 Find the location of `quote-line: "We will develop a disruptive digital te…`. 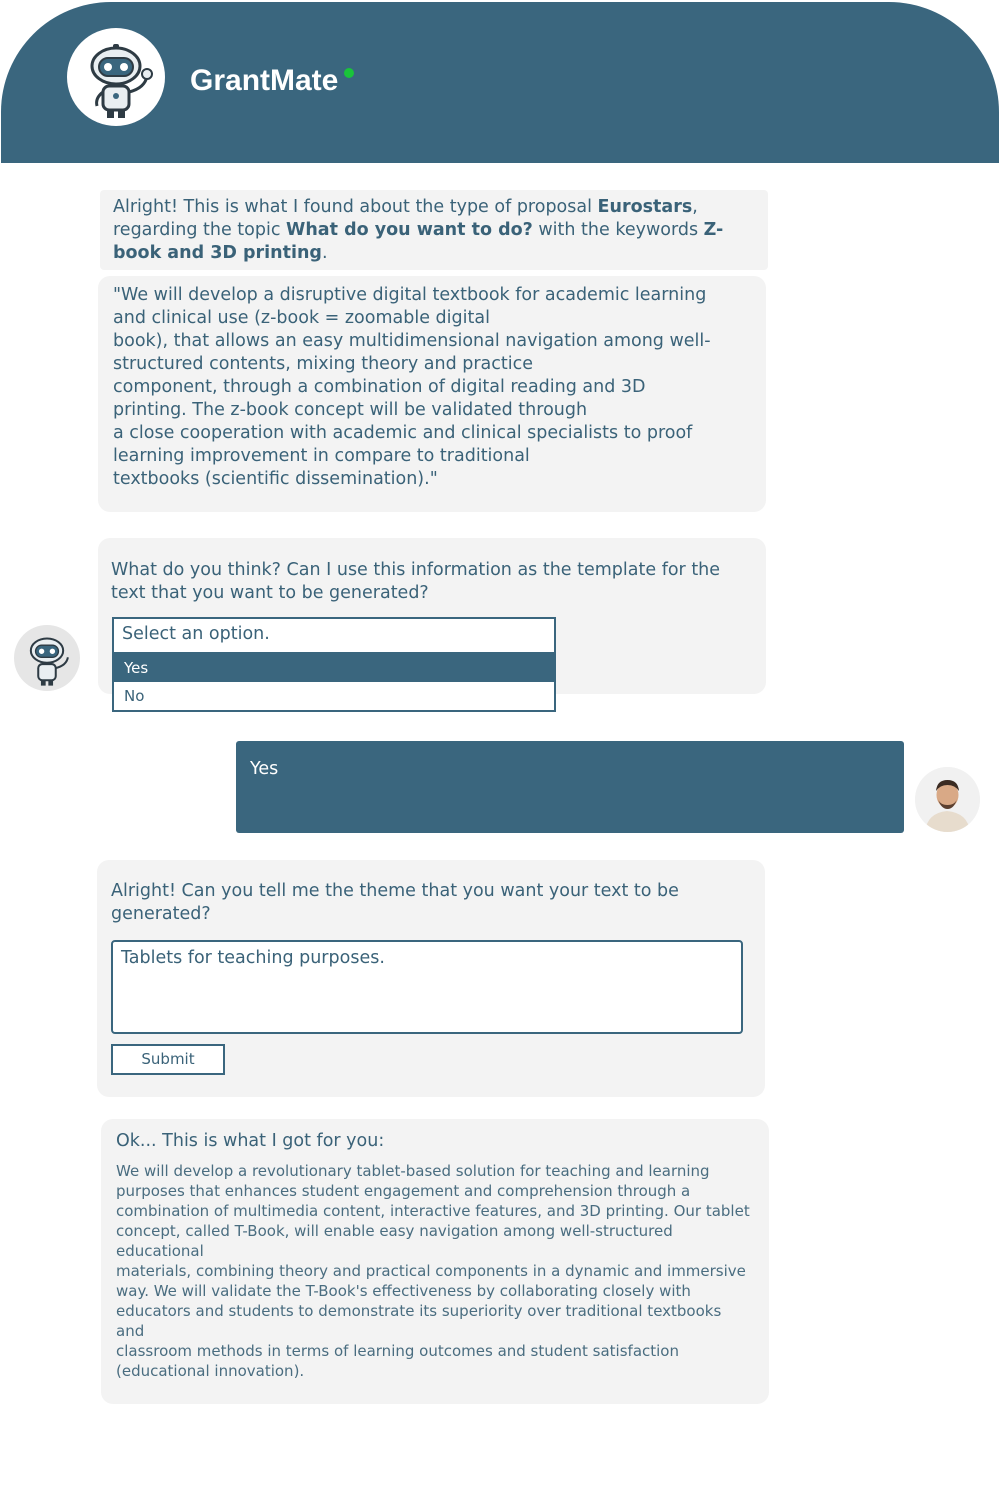

quote-line: "We will develop a disruptive digital te… is located at coordinates (410, 295).